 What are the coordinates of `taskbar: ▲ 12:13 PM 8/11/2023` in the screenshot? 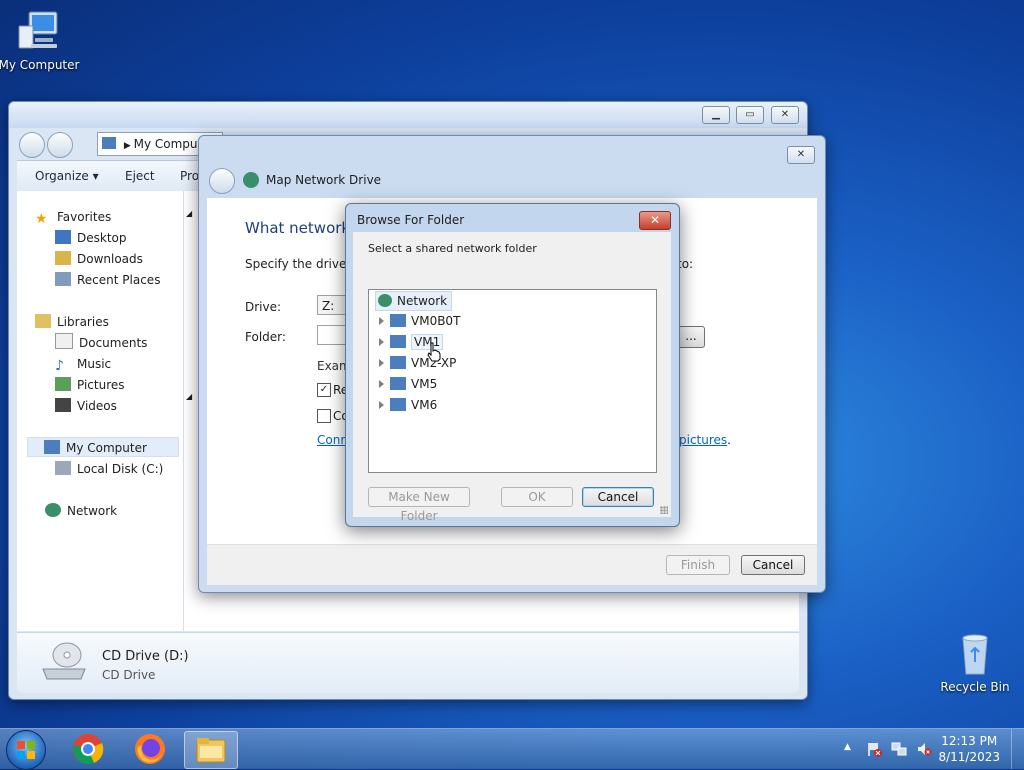 It's located at (512, 749).